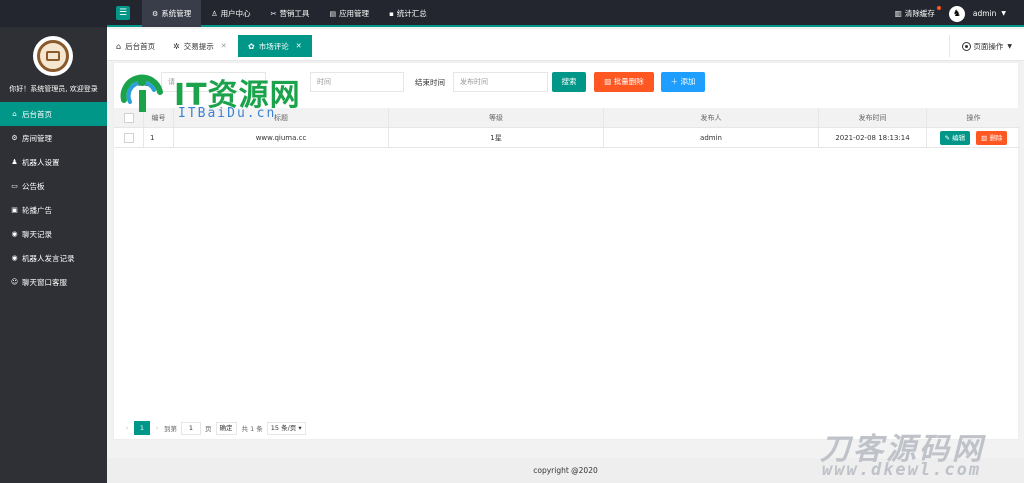 The height and width of the screenshot is (483, 1024). I want to click on chat-icon: ◉, so click(14, 234).